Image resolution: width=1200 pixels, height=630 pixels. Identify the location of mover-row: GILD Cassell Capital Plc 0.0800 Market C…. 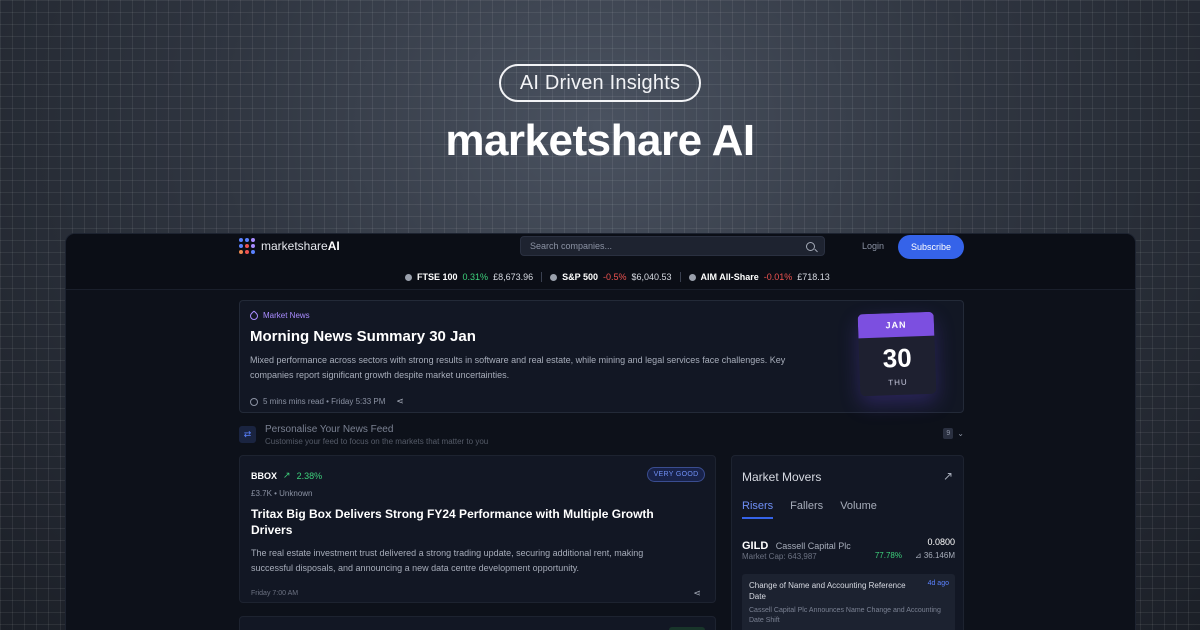
(848, 548).